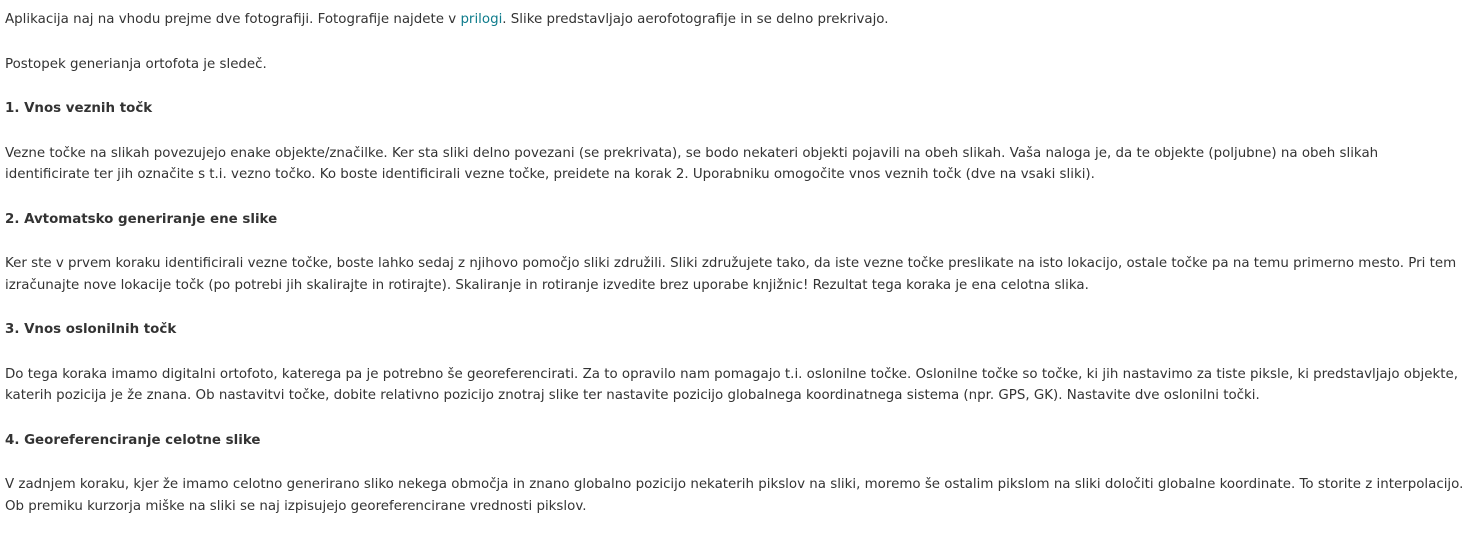 The image size is (1471, 557). Describe the element at coordinates (481, 19) in the screenshot. I see `attachment-link: prilogi` at that location.